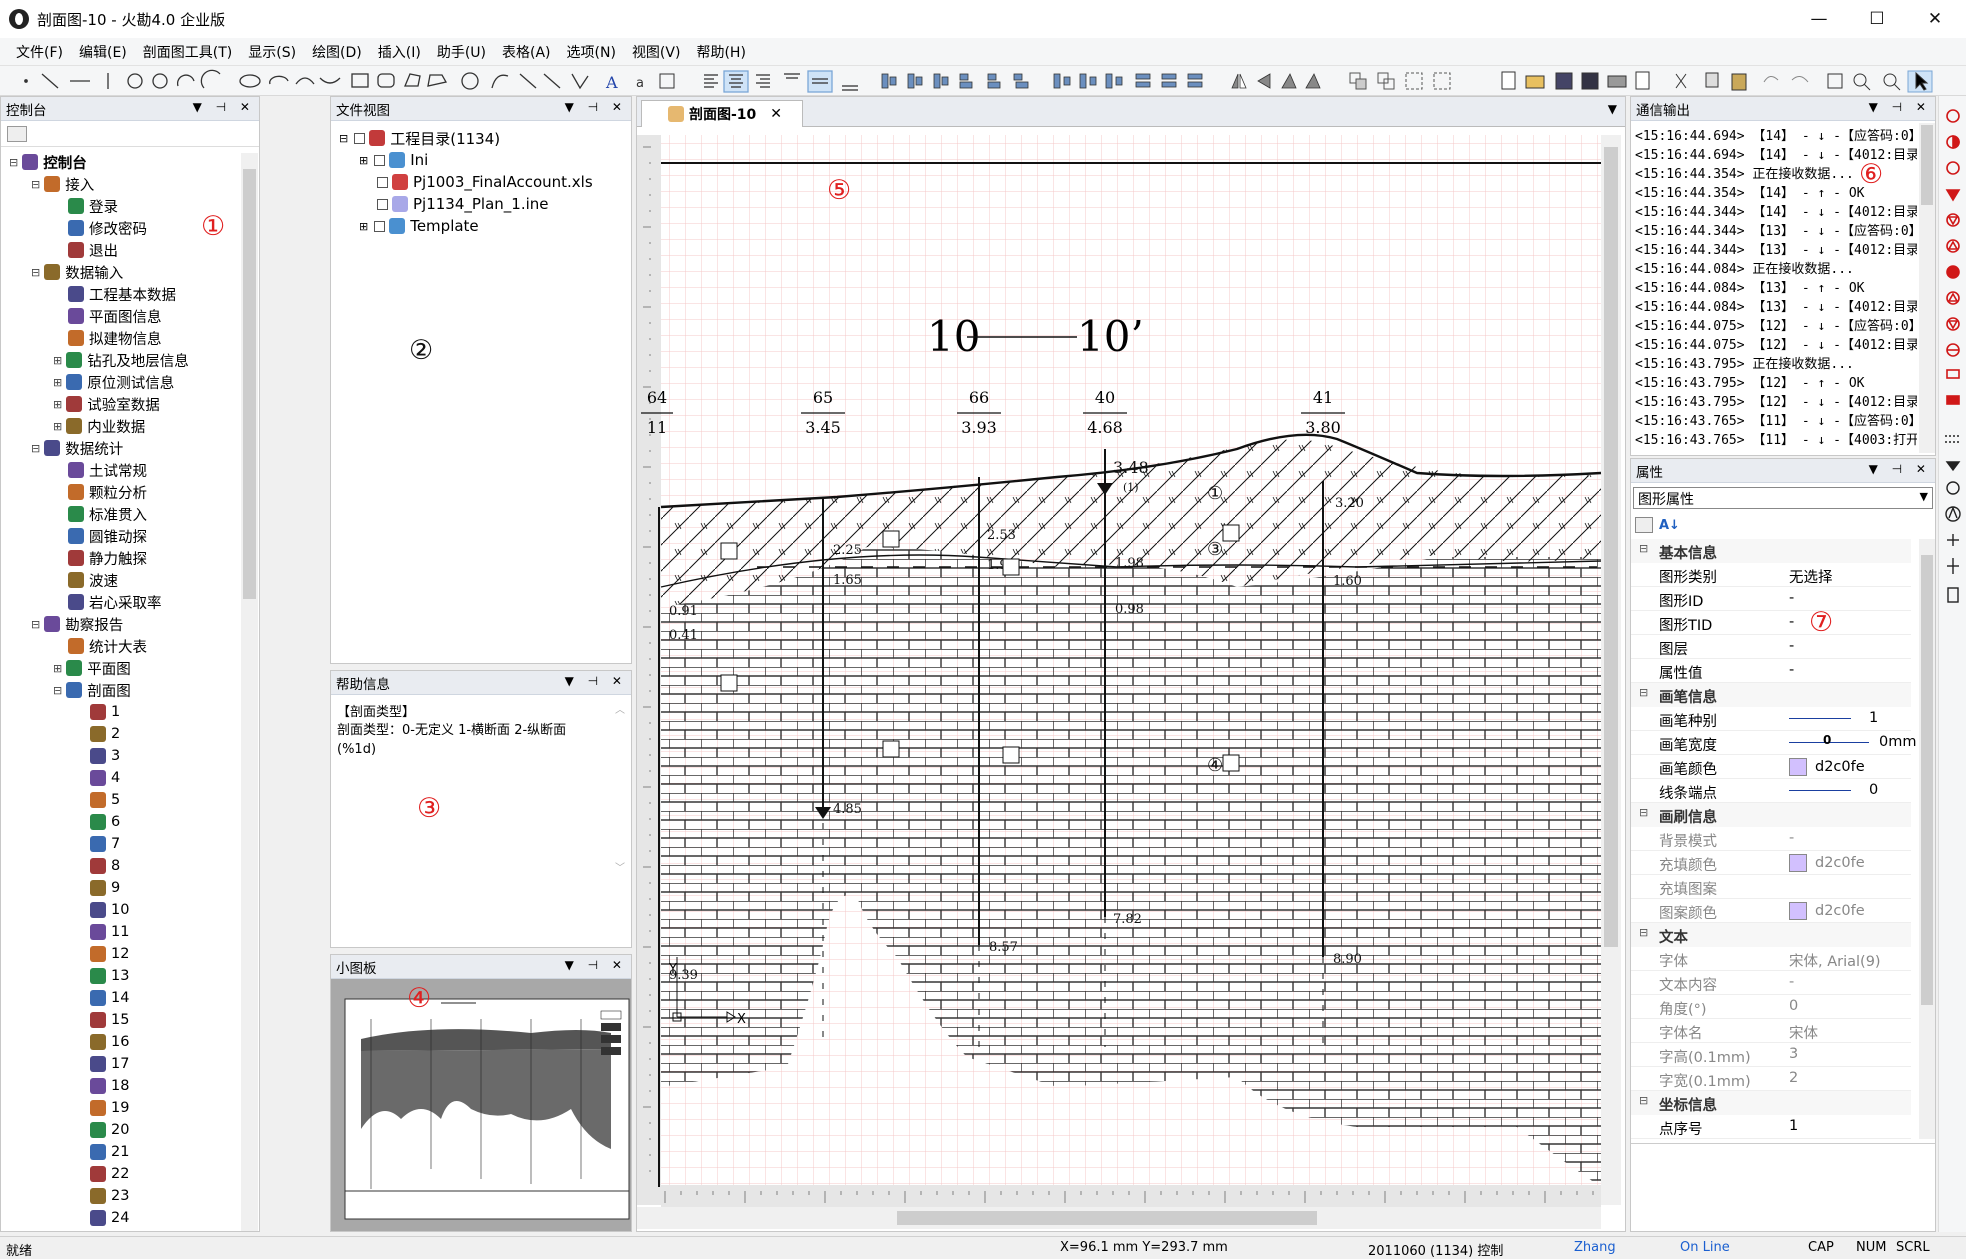  I want to click on console-tree-item: 拟建物信息, so click(107, 338).